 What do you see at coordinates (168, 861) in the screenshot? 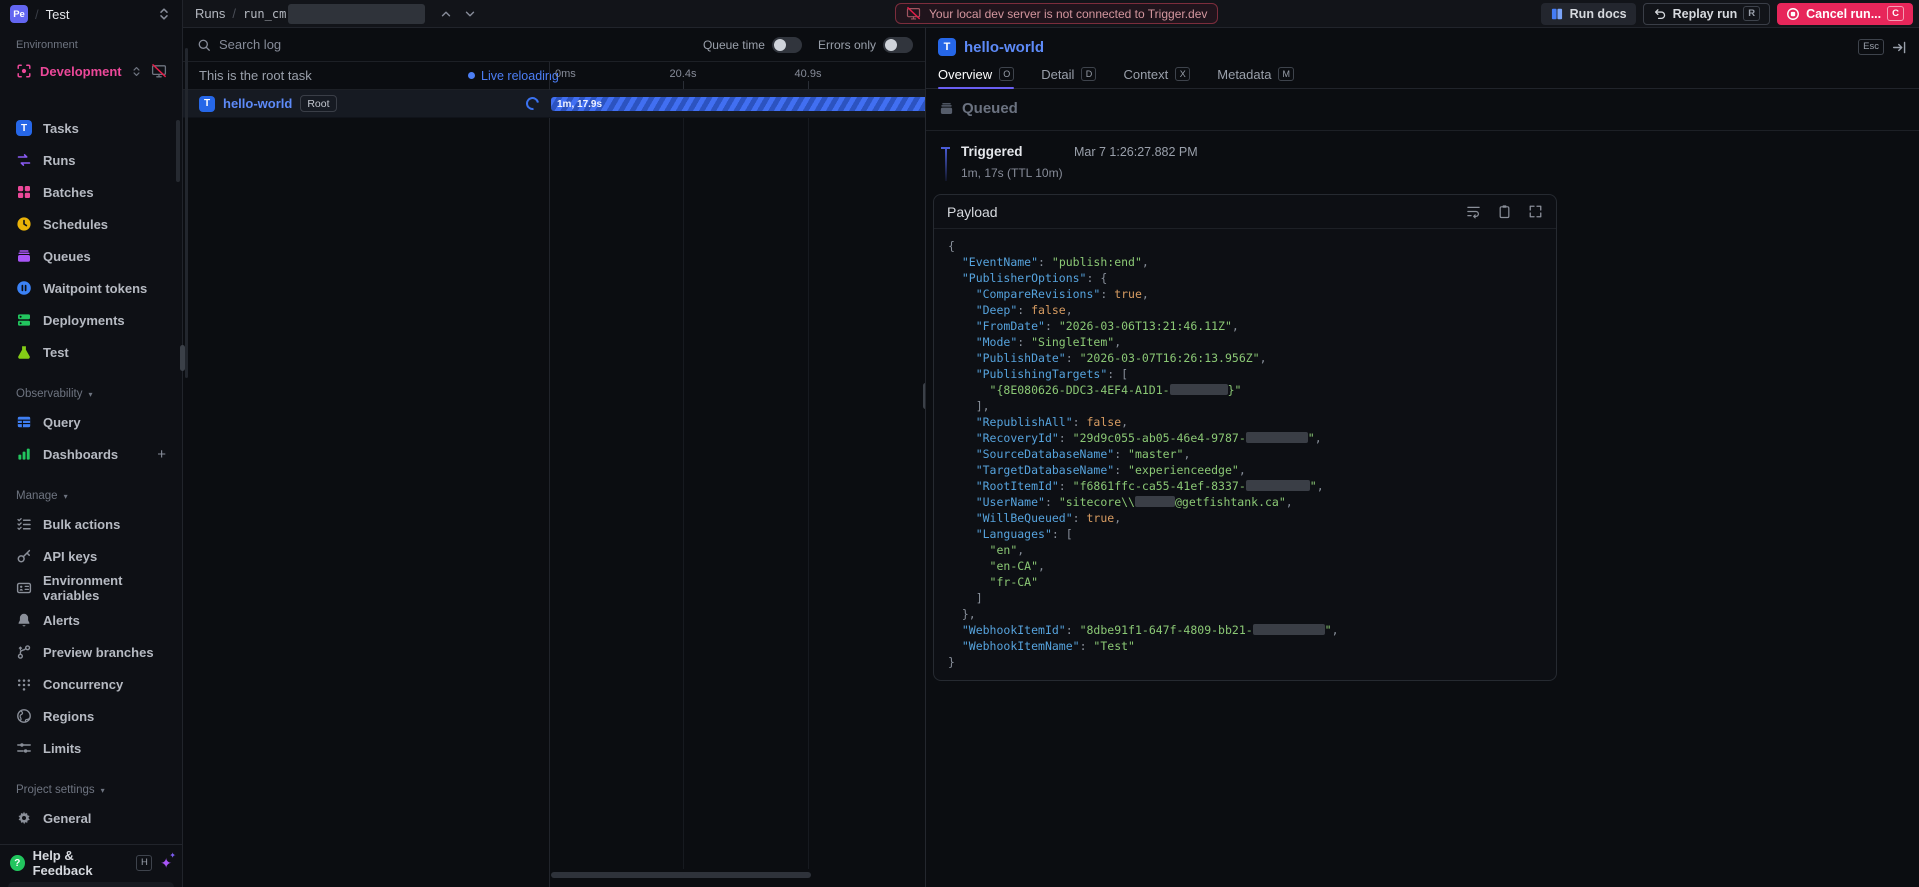
I see `sparkles-icon: ✦ ✦` at bounding box center [168, 861].